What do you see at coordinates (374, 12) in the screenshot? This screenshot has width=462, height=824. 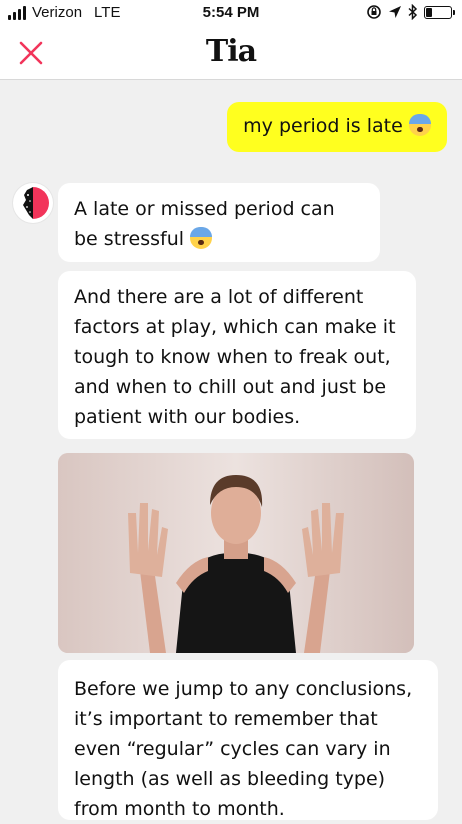 I see `orientation-lock-icon` at bounding box center [374, 12].